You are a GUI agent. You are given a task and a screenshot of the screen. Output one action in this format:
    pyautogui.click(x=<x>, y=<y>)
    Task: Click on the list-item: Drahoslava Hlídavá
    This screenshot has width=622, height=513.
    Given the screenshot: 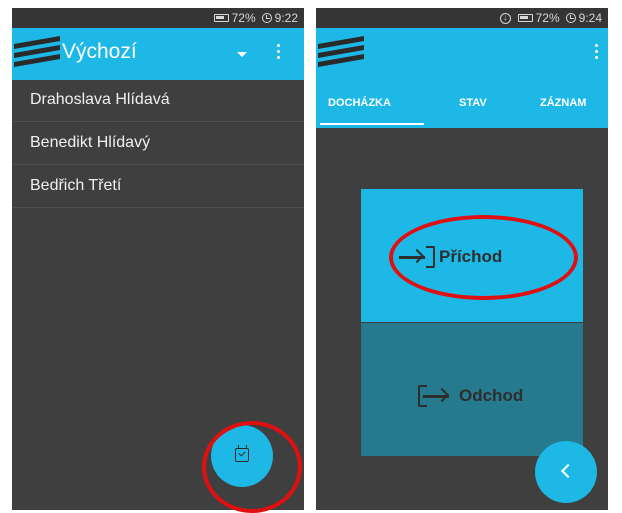 What is the action you would take?
    pyautogui.click(x=158, y=101)
    